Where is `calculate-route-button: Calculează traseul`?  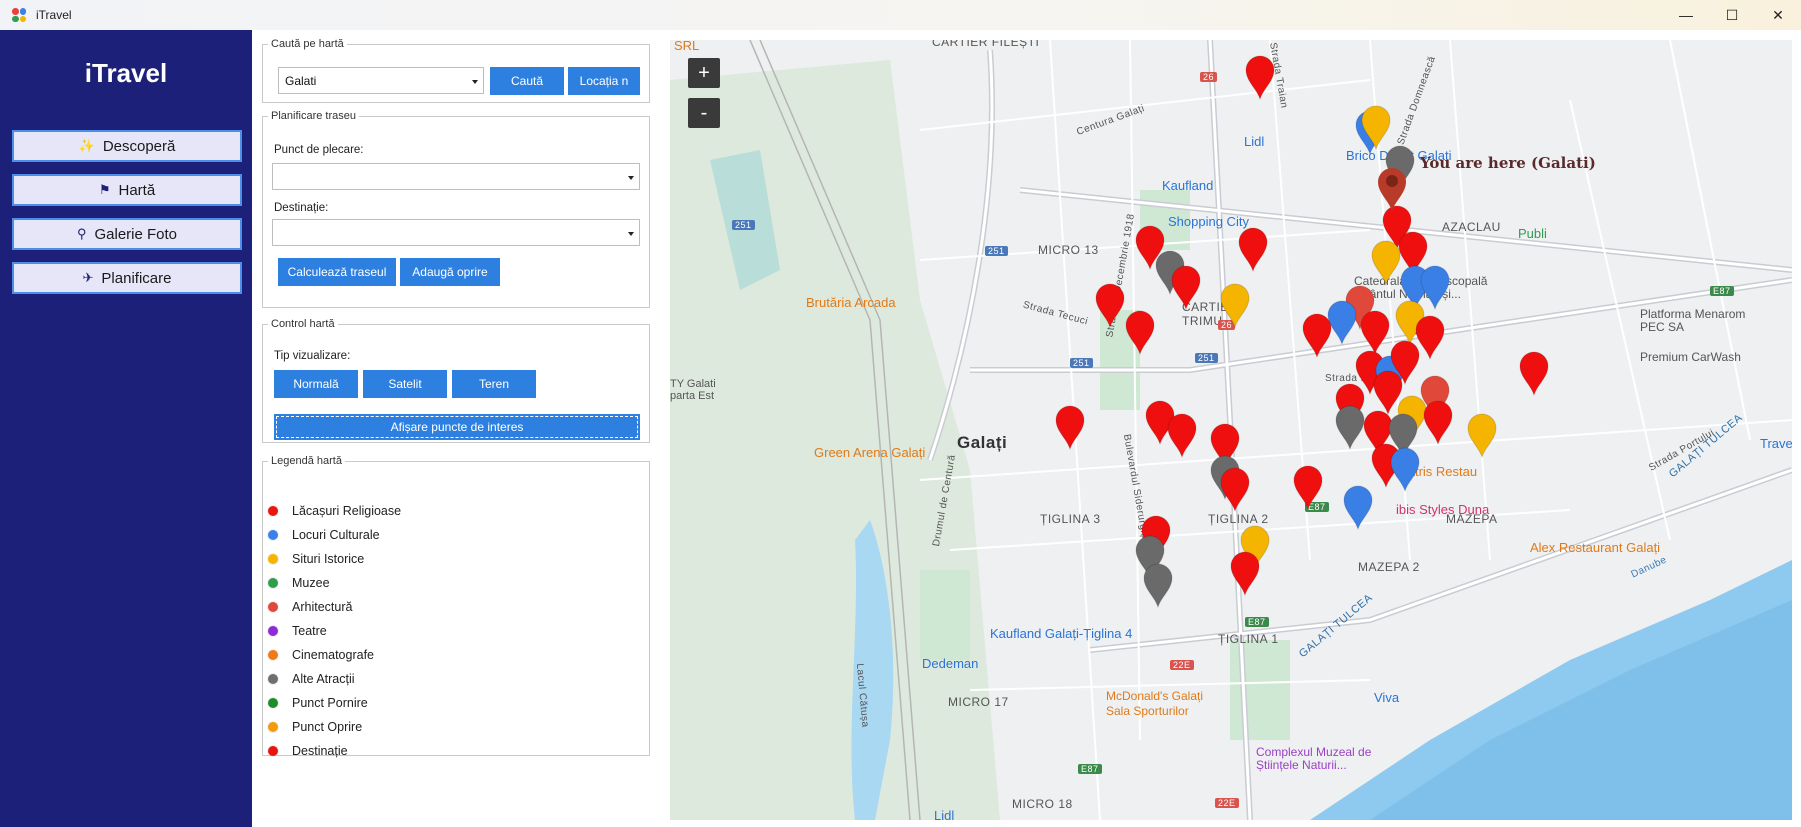 calculate-route-button: Calculează traseul is located at coordinates (337, 272).